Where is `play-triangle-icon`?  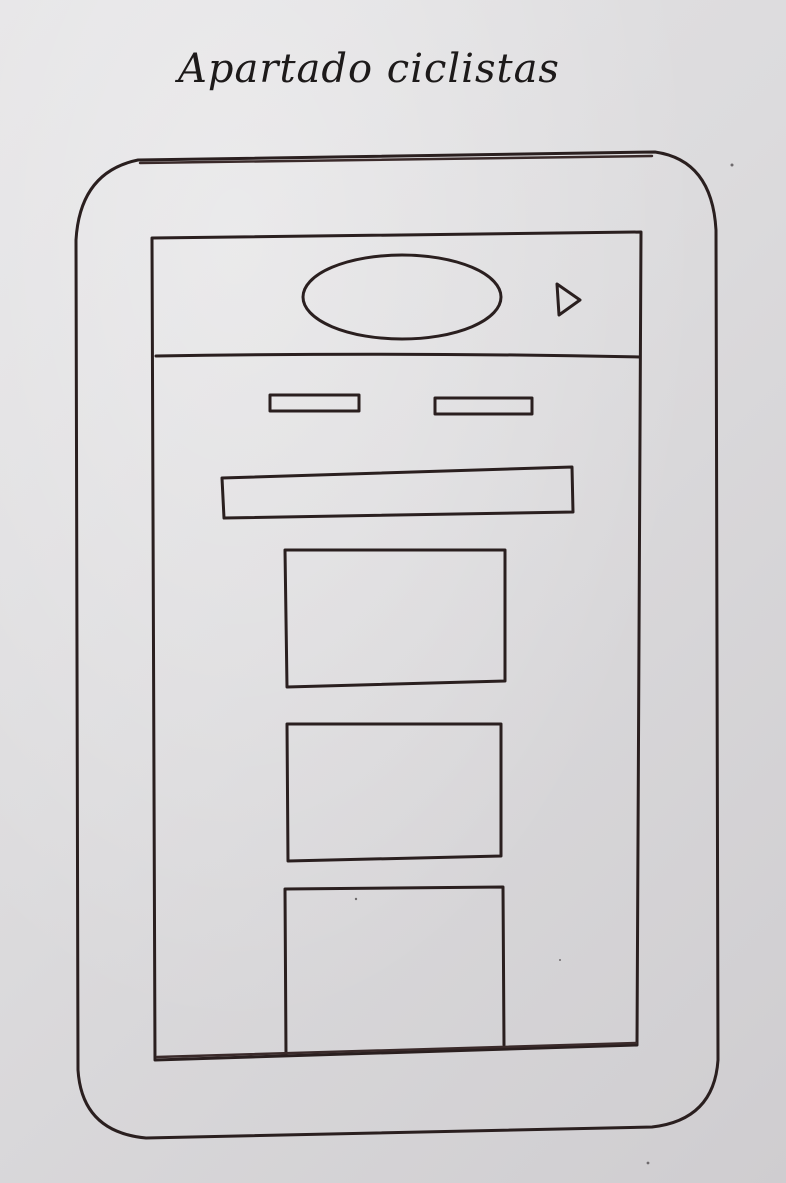 play-triangle-icon is located at coordinates (568, 299).